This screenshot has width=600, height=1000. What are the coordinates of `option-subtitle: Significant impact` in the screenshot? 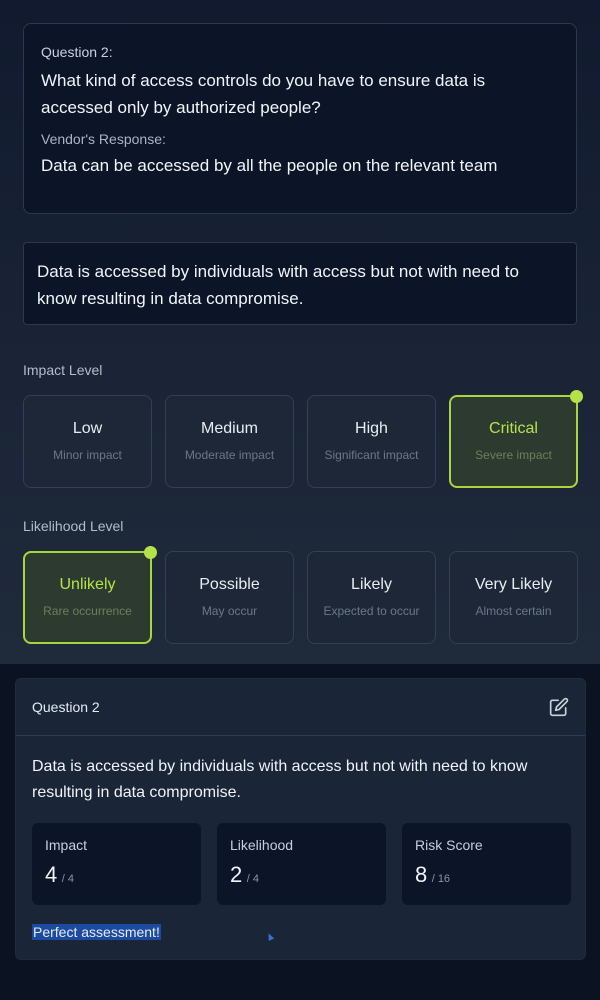 It's located at (371, 454).